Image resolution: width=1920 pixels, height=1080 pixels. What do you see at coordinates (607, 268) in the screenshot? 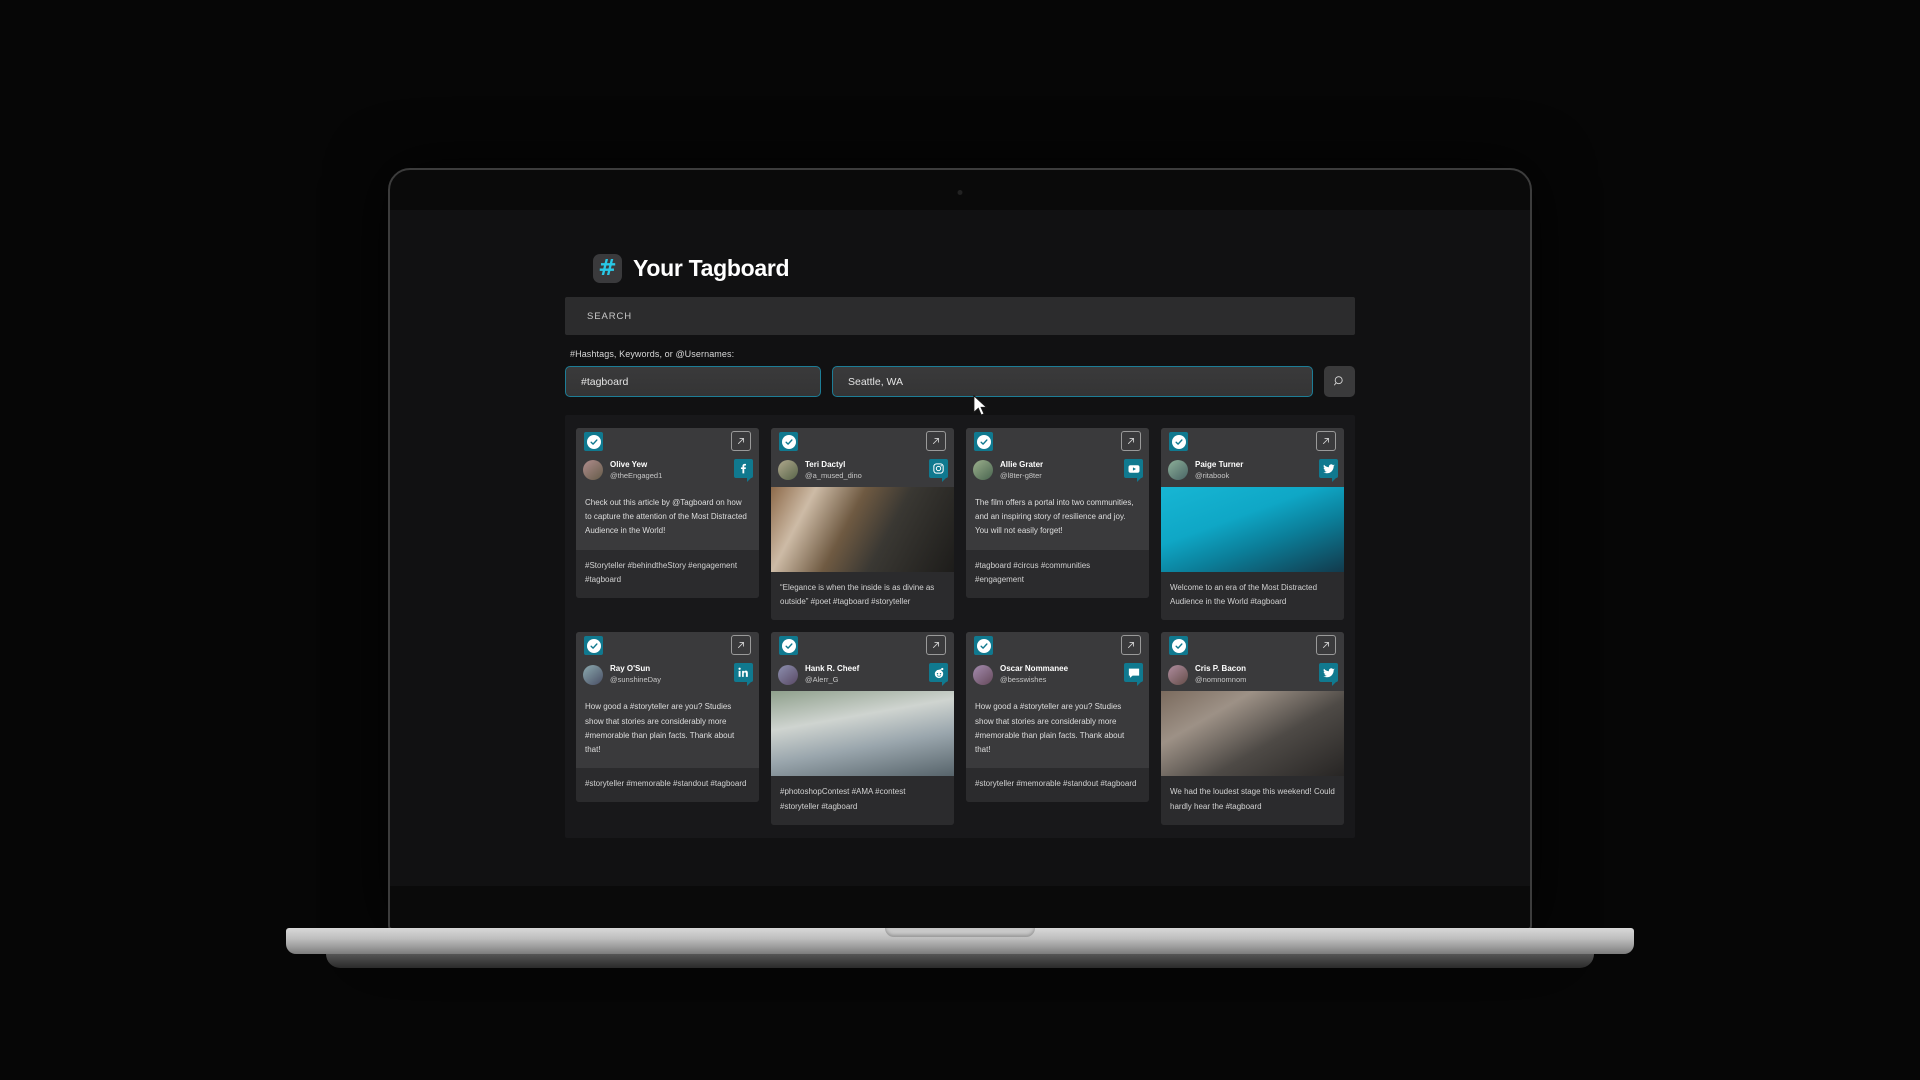
I see `hashtag-logo-icon: #` at bounding box center [607, 268].